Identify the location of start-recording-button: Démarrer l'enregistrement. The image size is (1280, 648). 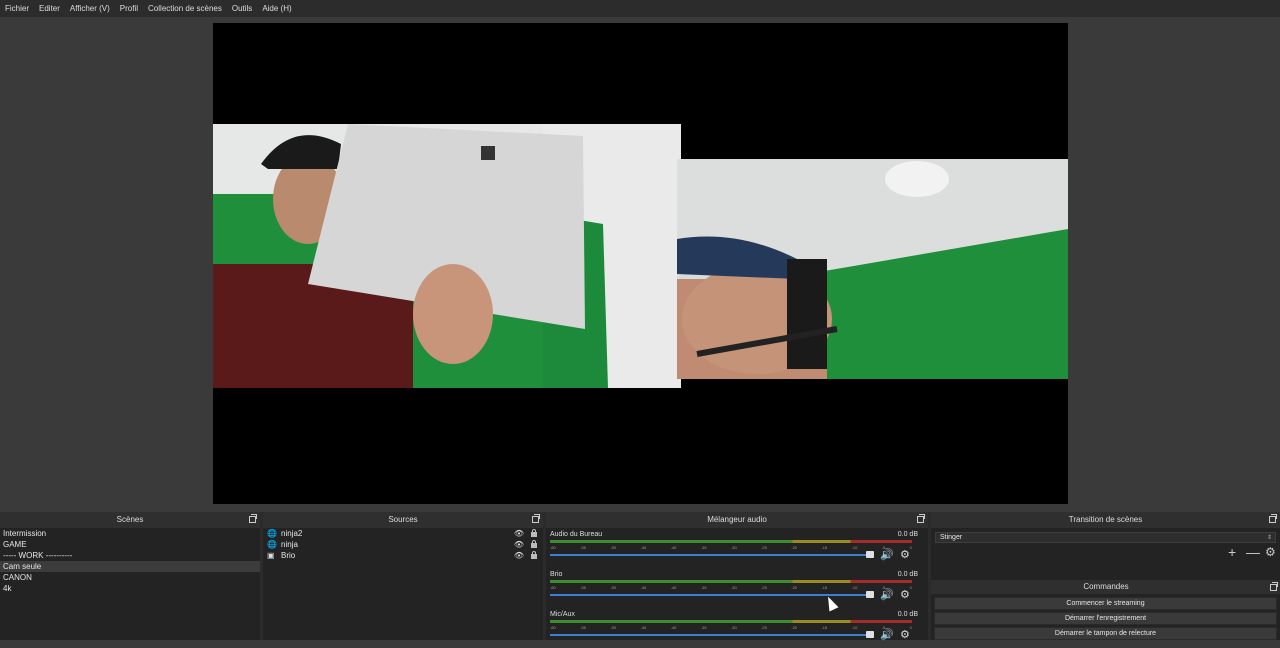
(1105, 618).